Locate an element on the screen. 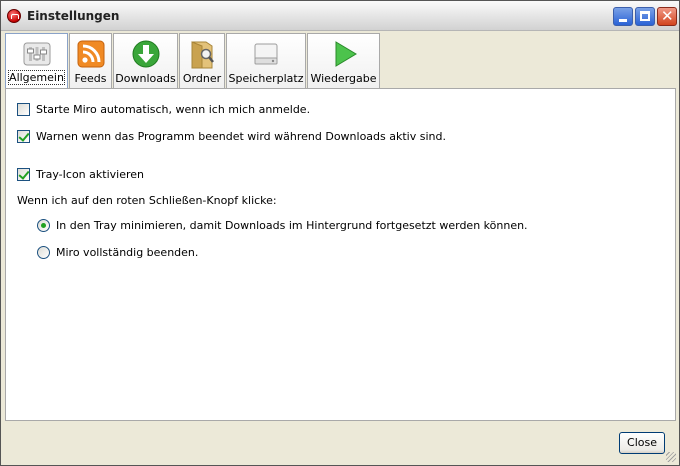 The width and height of the screenshot is (680, 466). general-settings-icon is located at coordinates (36, 54).